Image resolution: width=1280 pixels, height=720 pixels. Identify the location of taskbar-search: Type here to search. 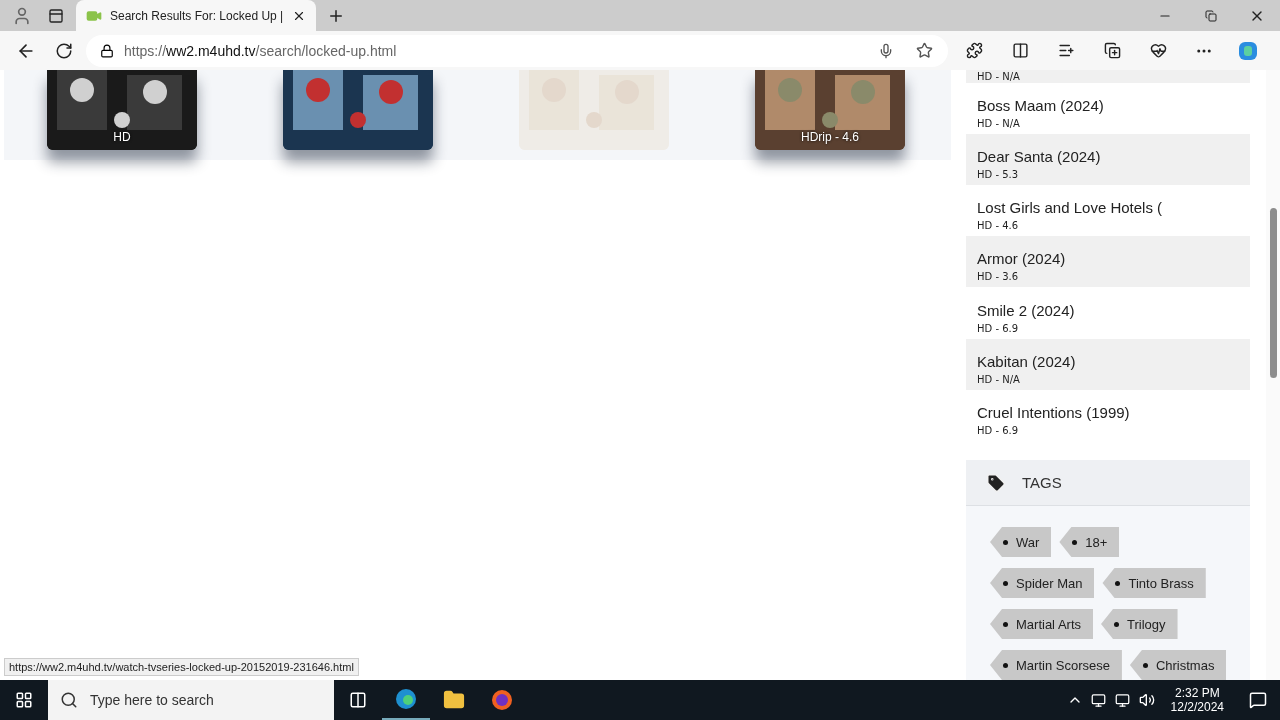
(191, 700).